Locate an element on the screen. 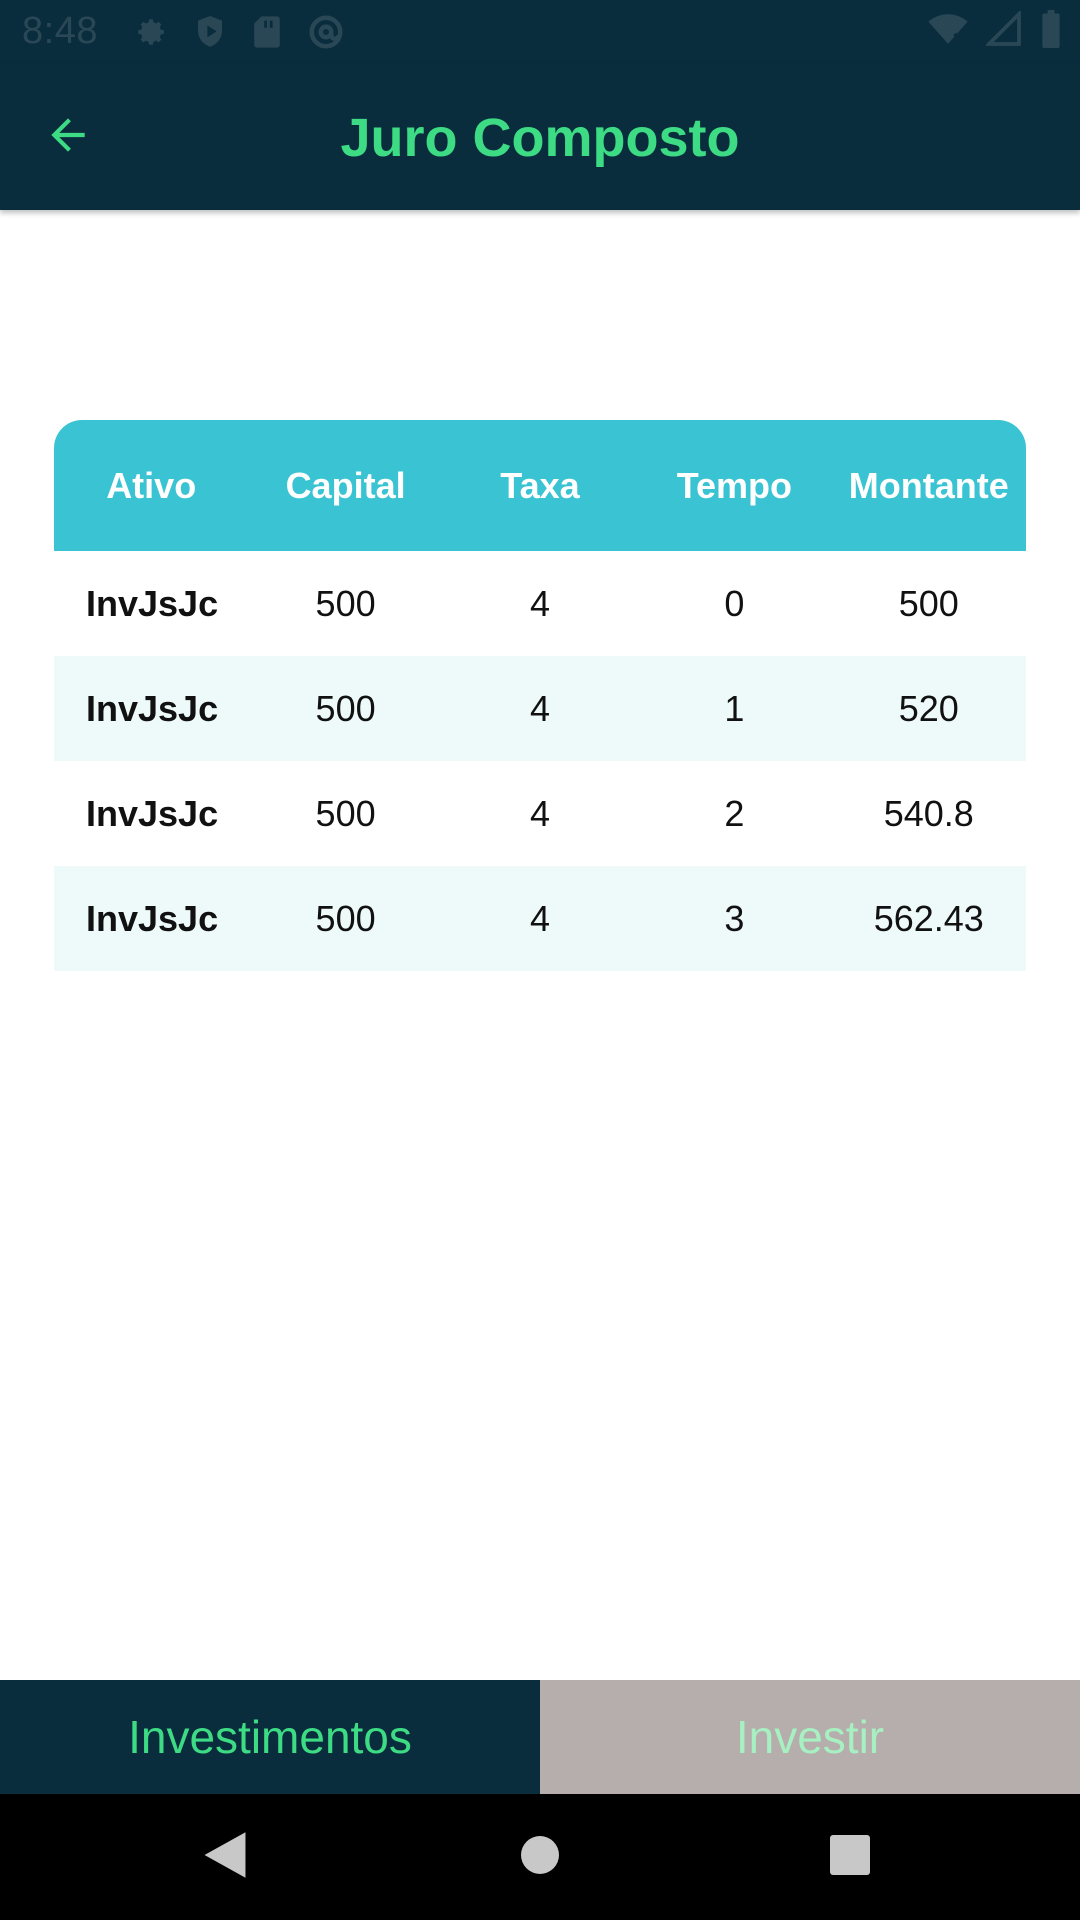 The image size is (1080, 1920). header-taxa: Taxa is located at coordinates (540, 485).